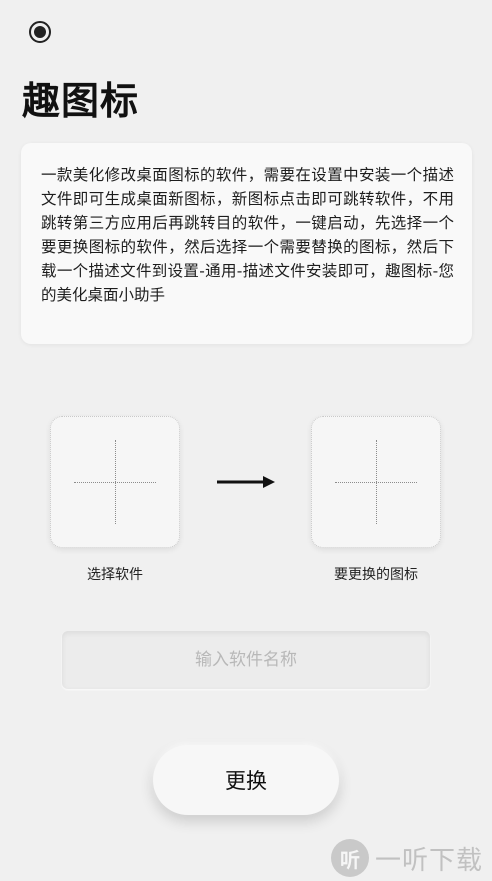 Image resolution: width=492 pixels, height=881 pixels. Describe the element at coordinates (246, 660) in the screenshot. I see `app-name-input` at that location.